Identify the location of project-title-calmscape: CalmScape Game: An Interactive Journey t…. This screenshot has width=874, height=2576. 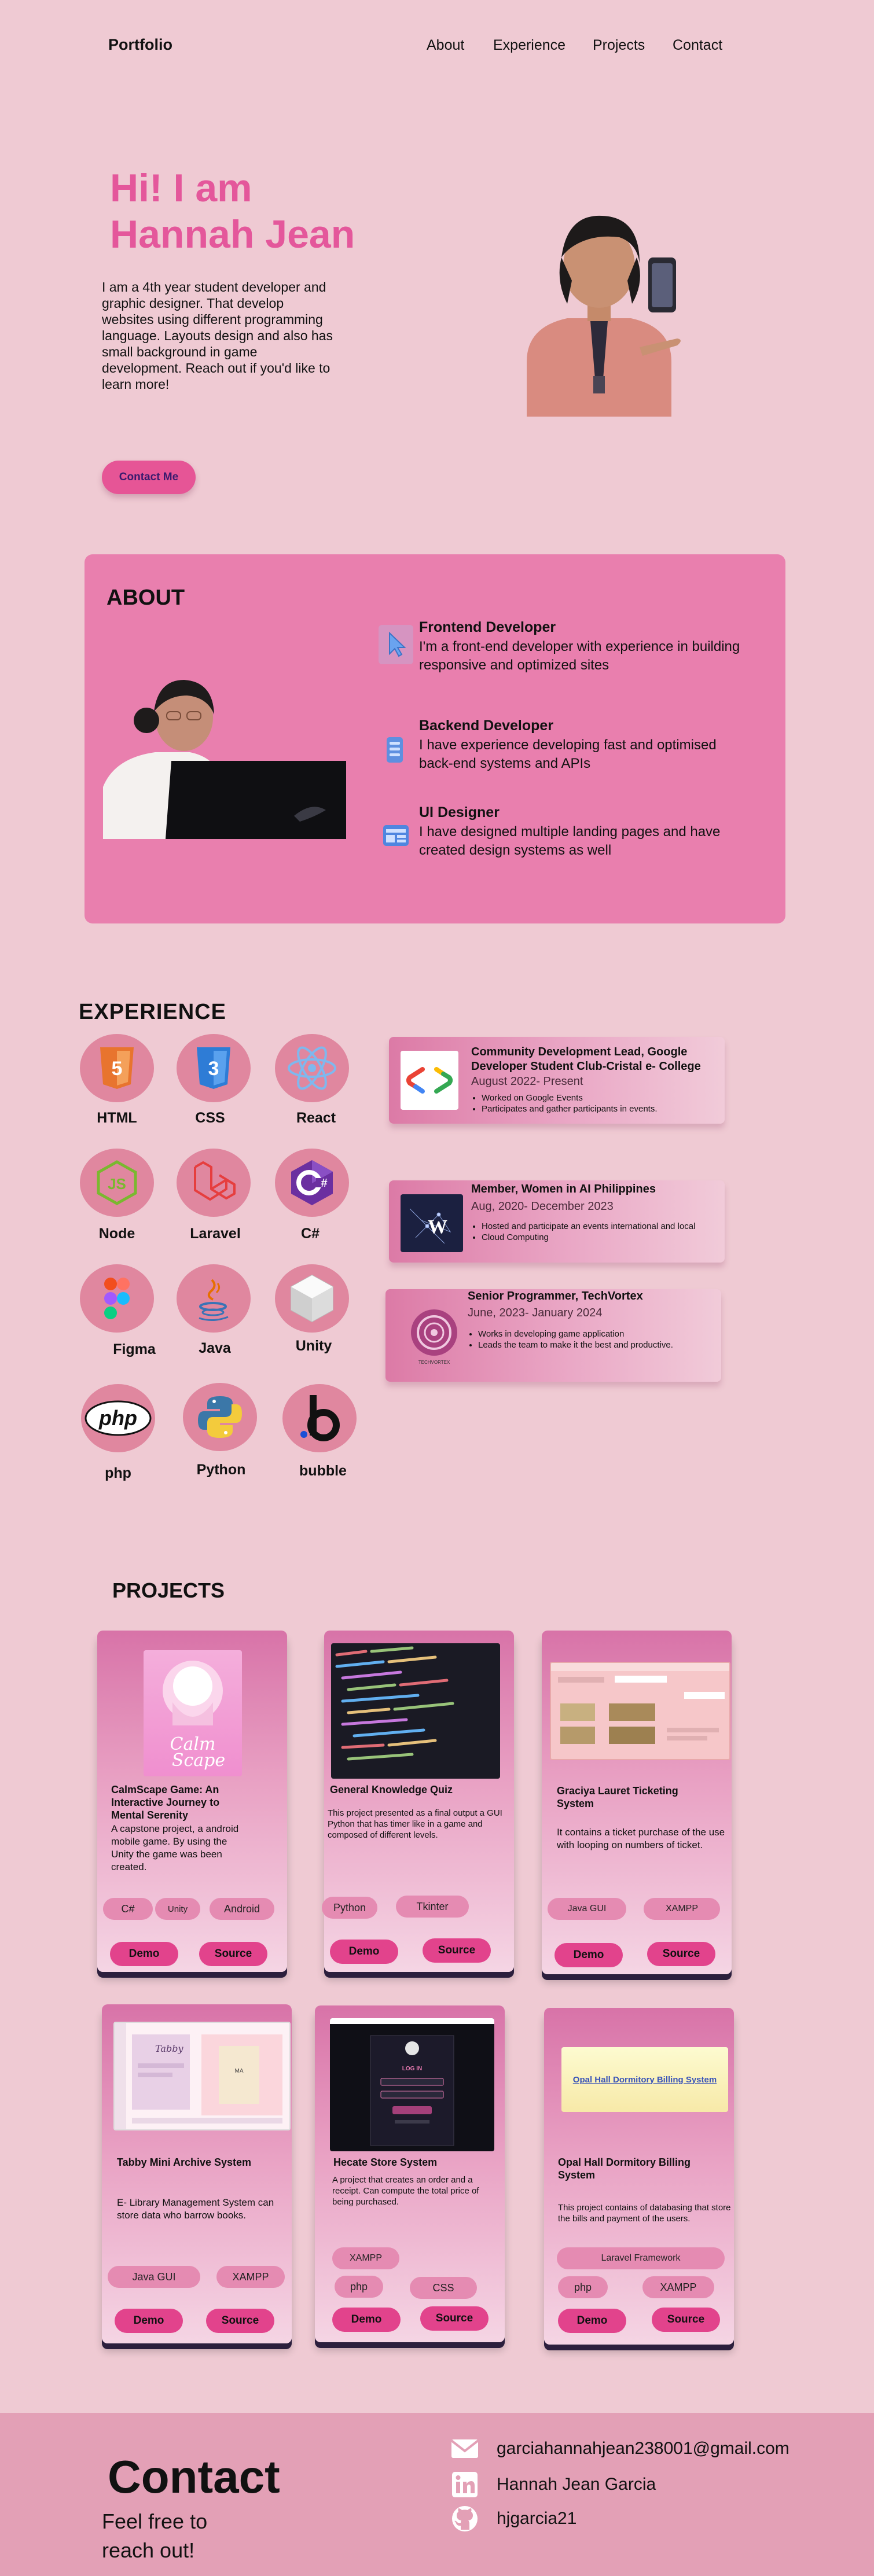
(166, 1802).